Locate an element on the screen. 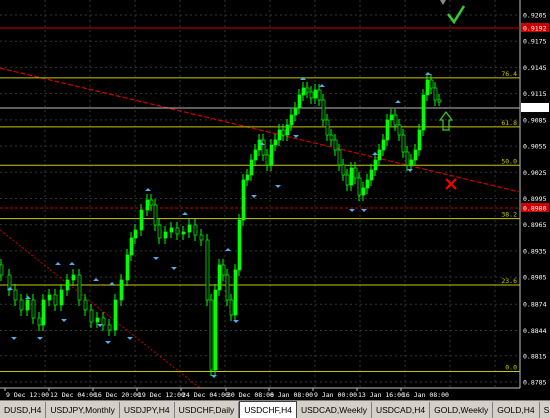  fib-level-label: 38.2 is located at coordinates (509, 215).